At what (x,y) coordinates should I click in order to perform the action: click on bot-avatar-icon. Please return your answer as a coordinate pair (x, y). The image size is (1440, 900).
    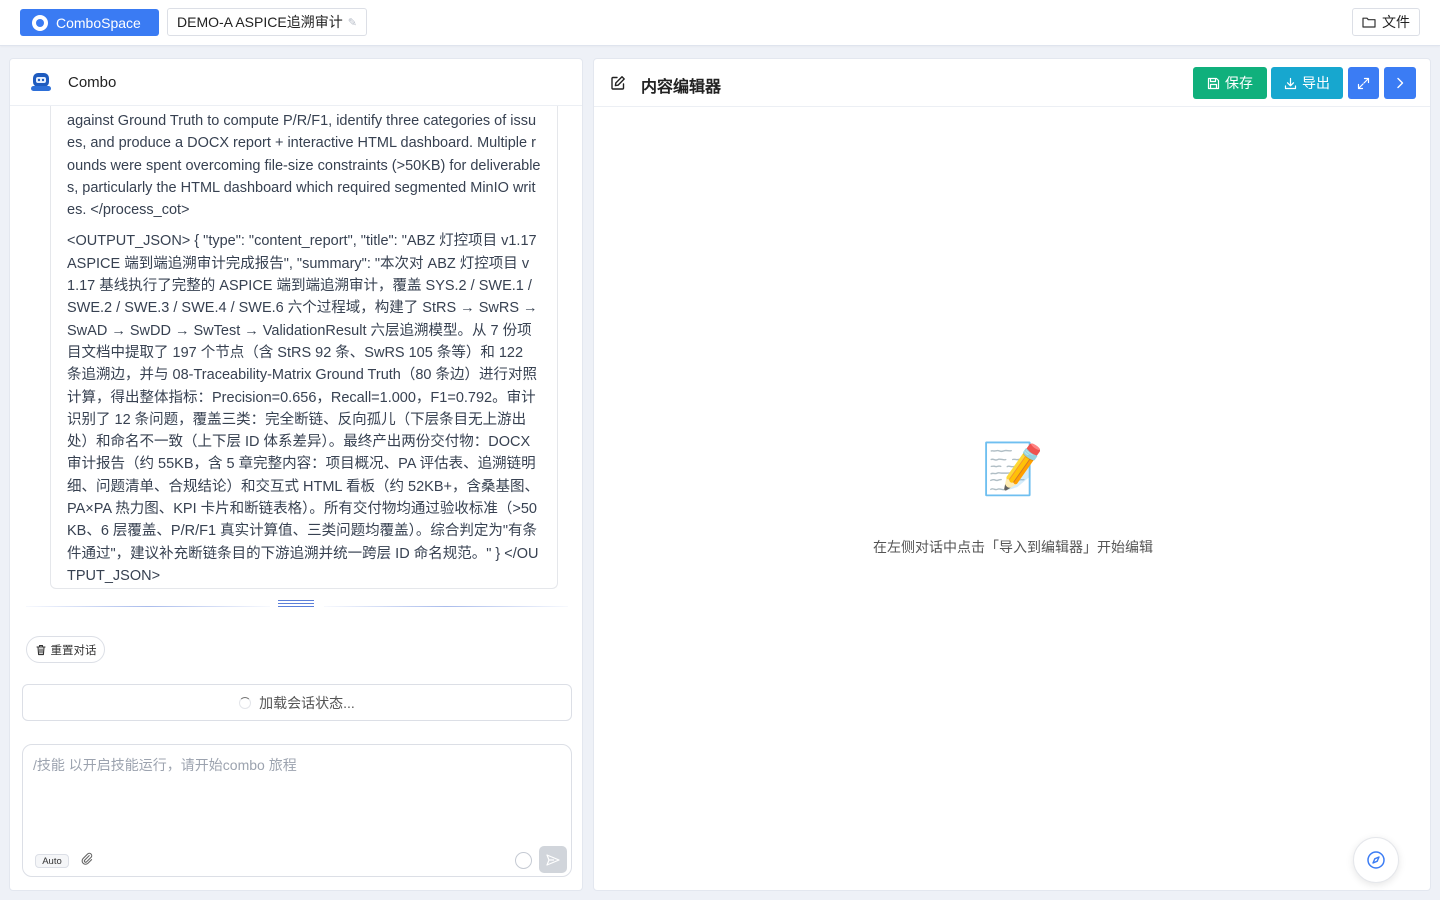
    Looking at the image, I should click on (41, 82).